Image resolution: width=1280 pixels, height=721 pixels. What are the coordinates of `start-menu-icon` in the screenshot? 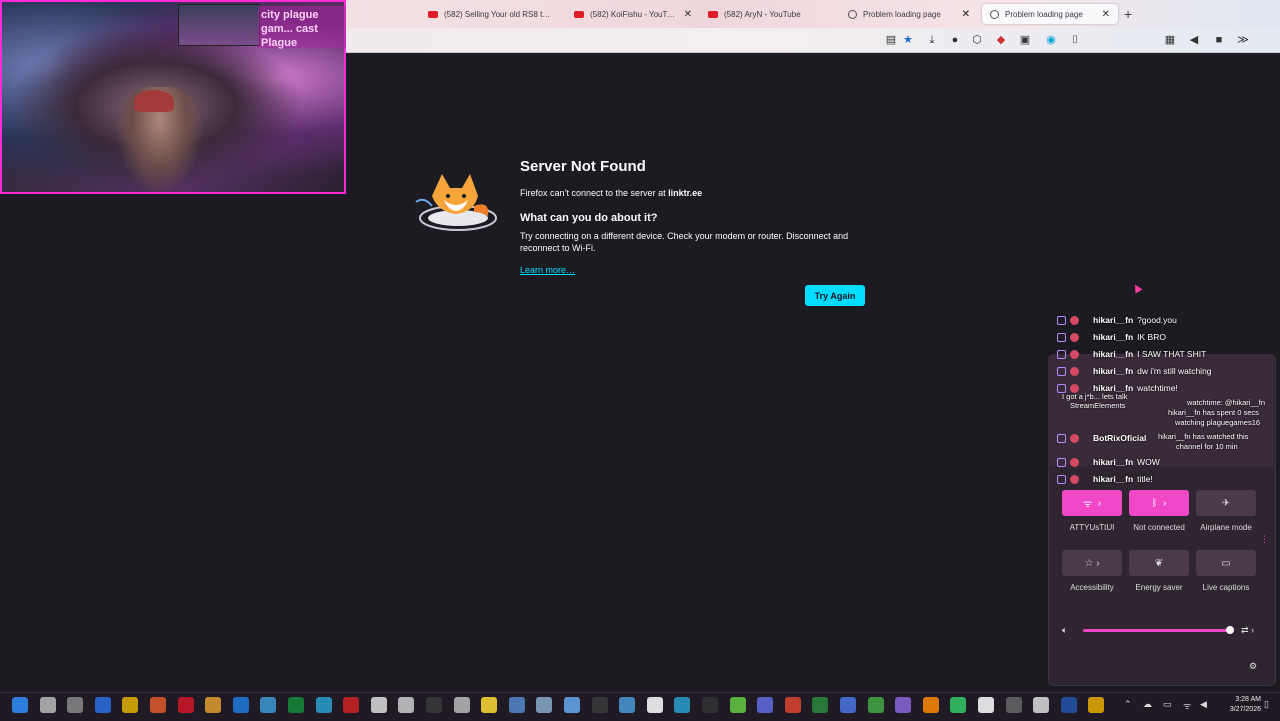 It's located at (20, 705).